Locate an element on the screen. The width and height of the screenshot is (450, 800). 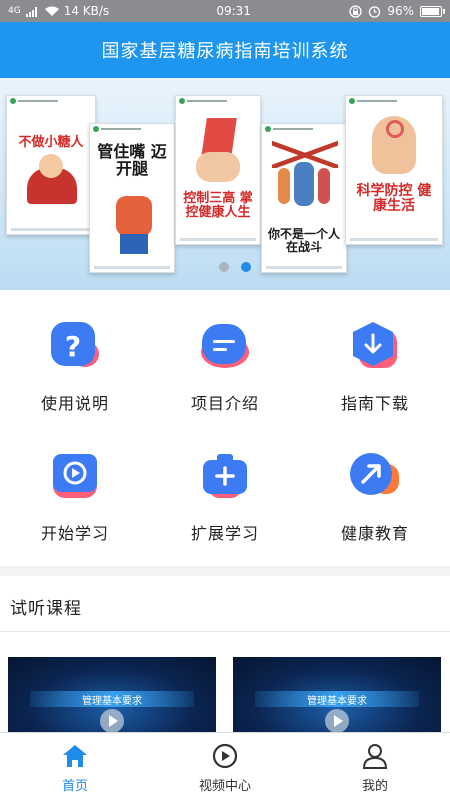
banner-poster: 不做小糖人 is located at coordinates (51, 165).